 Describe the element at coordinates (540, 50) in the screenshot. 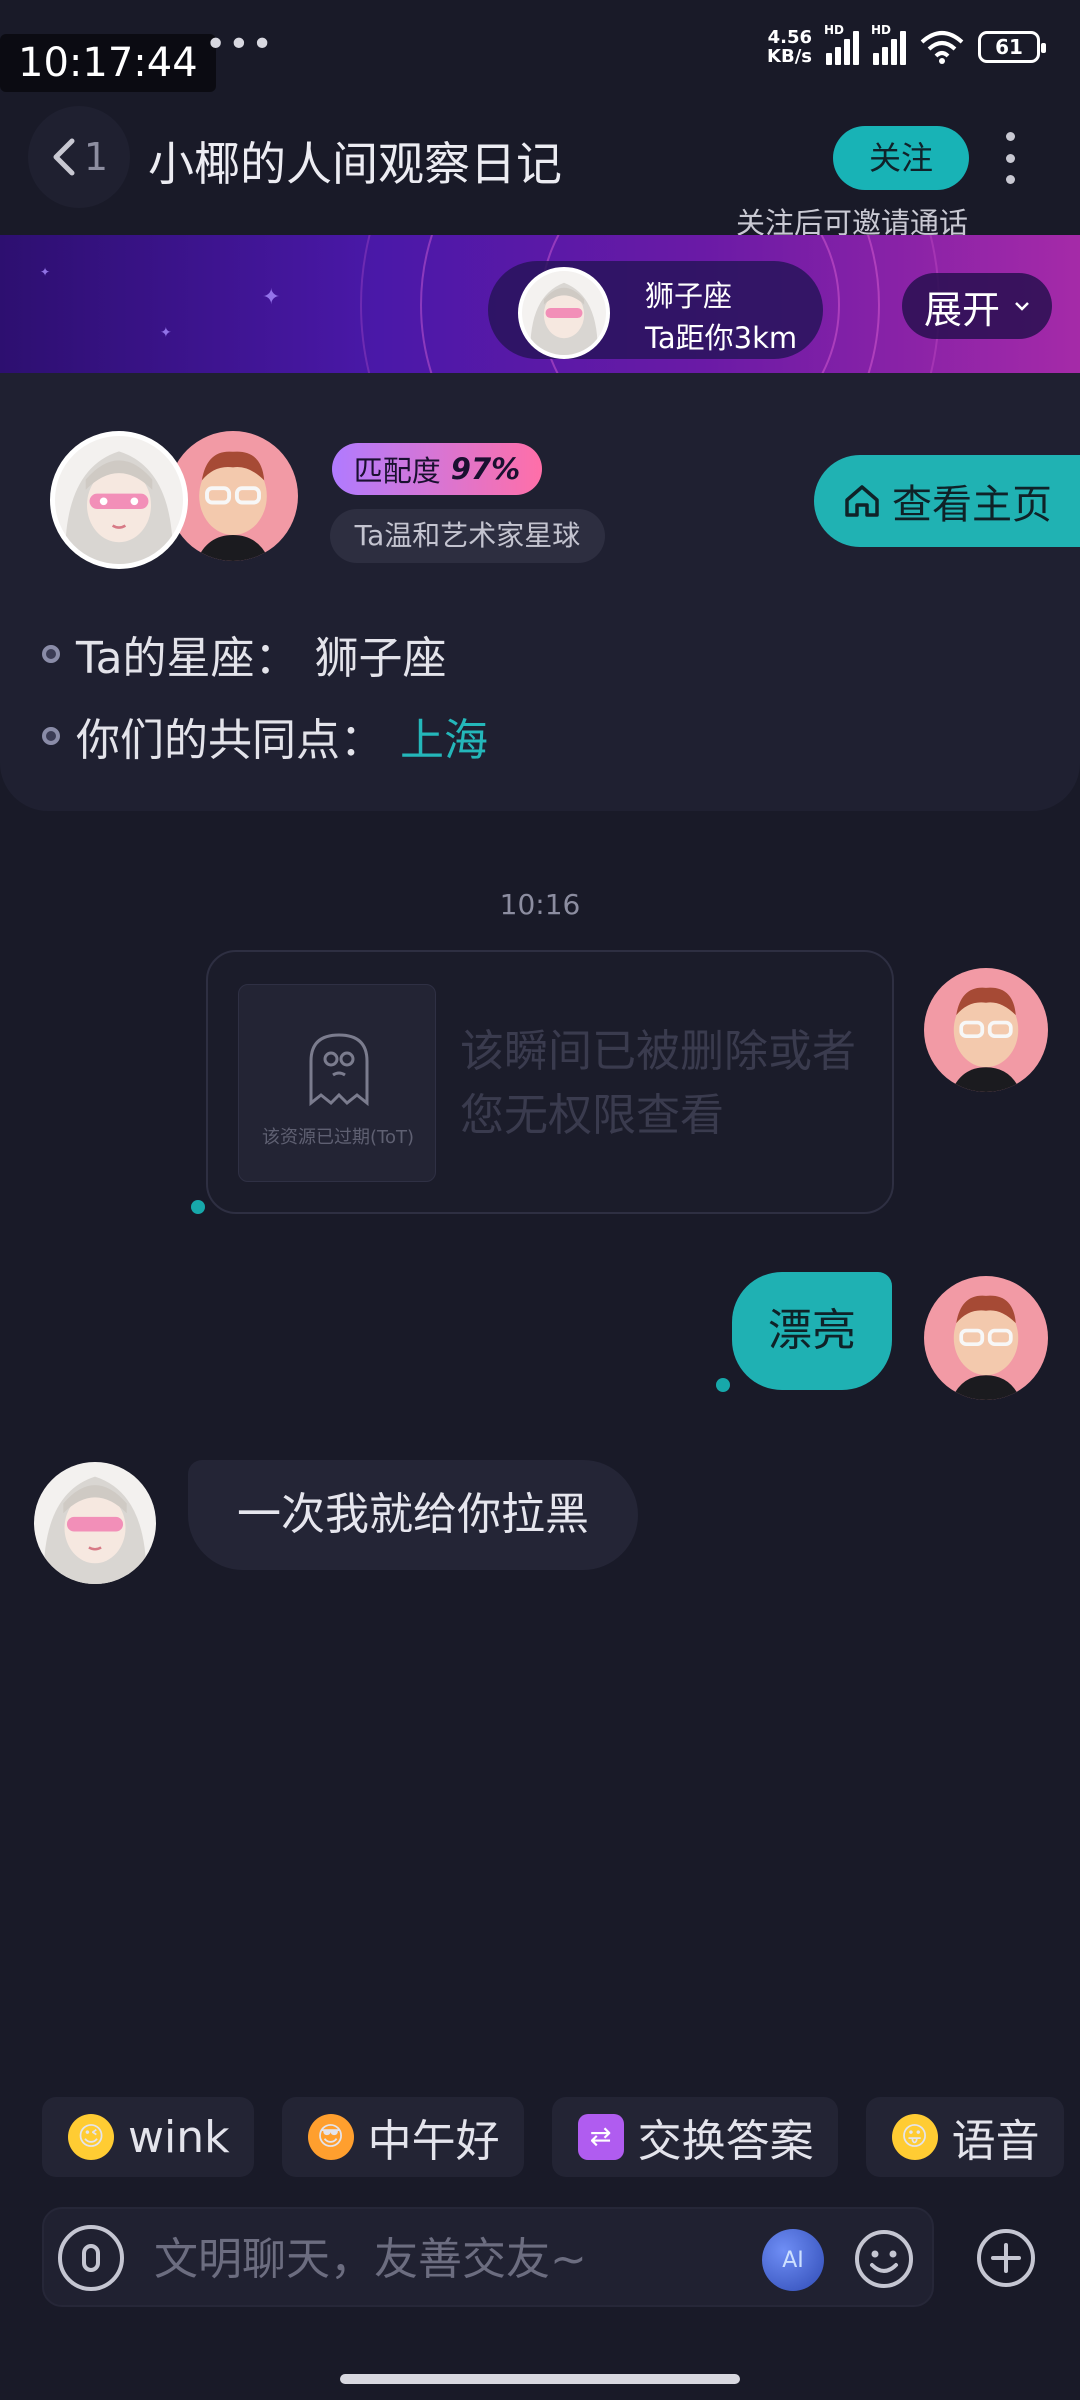

I see `status-bar: 10:17:44 ••• 4.56 KB/s HD HD 61` at that location.